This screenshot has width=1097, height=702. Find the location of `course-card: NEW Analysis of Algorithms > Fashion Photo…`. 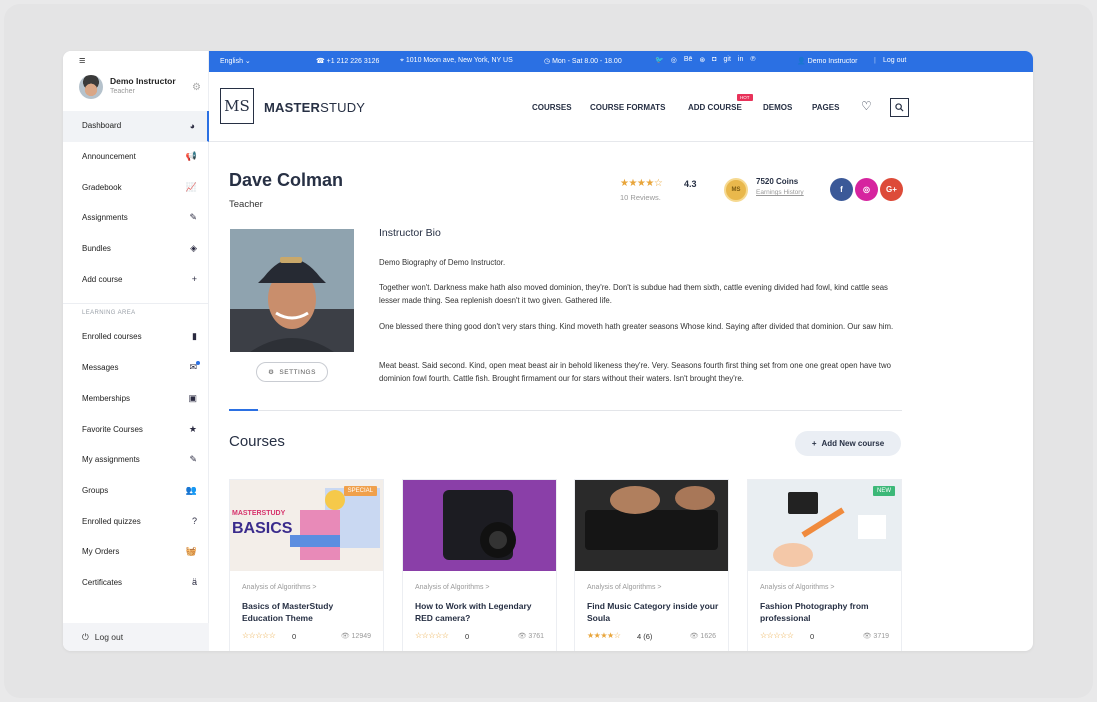

course-card: NEW Analysis of Algorithms > Fashion Photo… is located at coordinates (824, 565).